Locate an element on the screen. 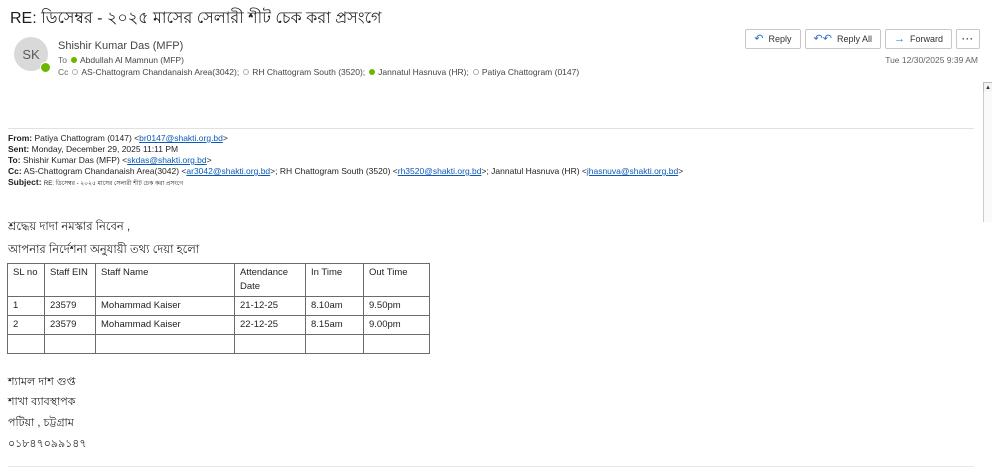  table-cell: 2 is located at coordinates (26, 325).